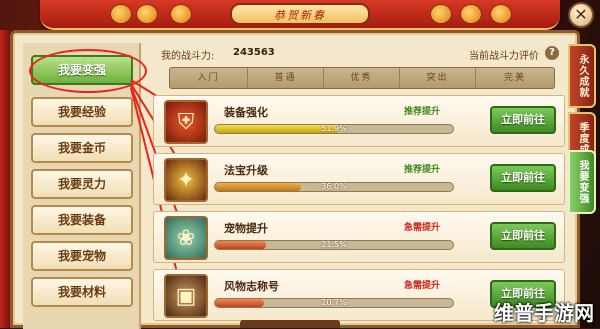 Image resolution: width=600 pixels, height=329 pixels. Describe the element at coordinates (82, 112) in the screenshot. I see `sidebar-item-experience: 我要经验` at that location.